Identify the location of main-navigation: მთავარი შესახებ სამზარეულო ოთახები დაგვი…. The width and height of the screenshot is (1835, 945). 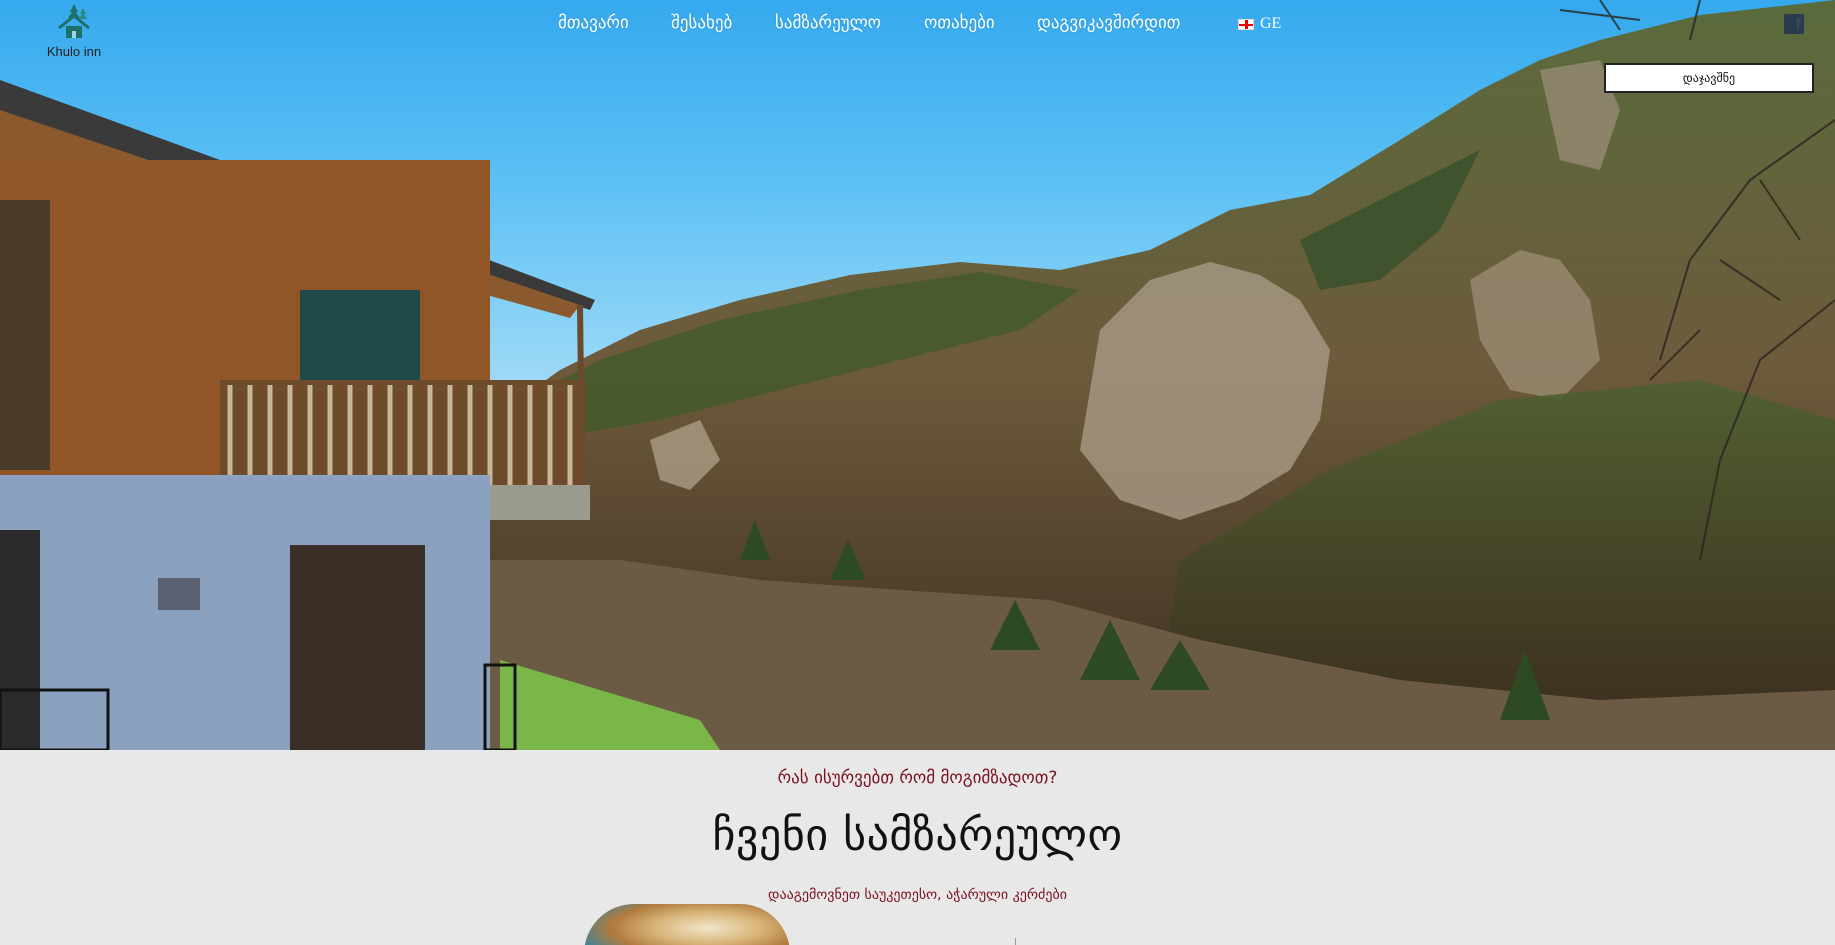
(917, 25).